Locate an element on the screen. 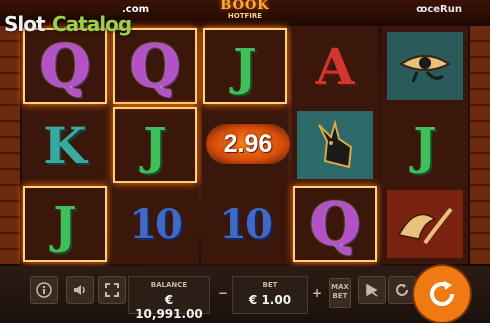  autoplay-icon is located at coordinates (402, 290).